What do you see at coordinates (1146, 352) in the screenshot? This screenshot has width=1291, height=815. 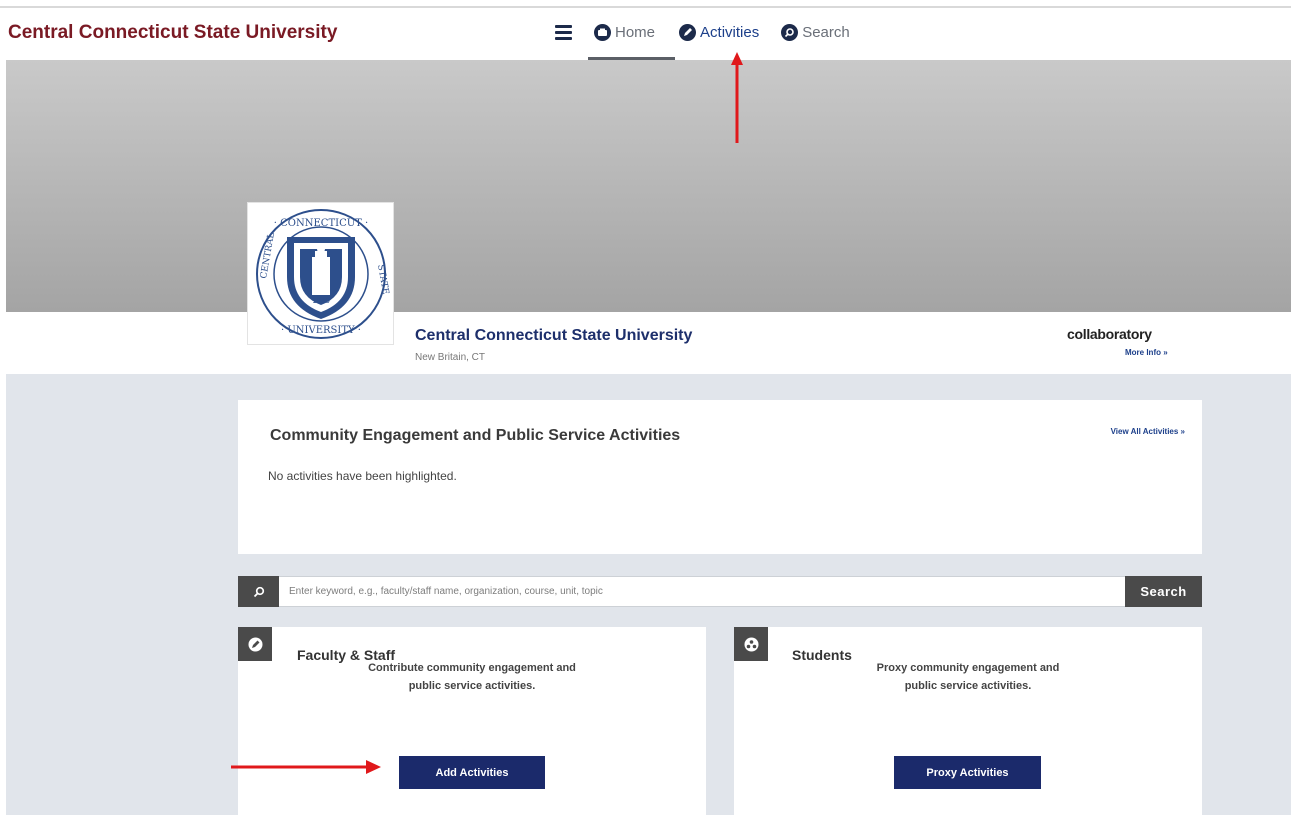 I see `more-info-link: More Info »` at bounding box center [1146, 352].